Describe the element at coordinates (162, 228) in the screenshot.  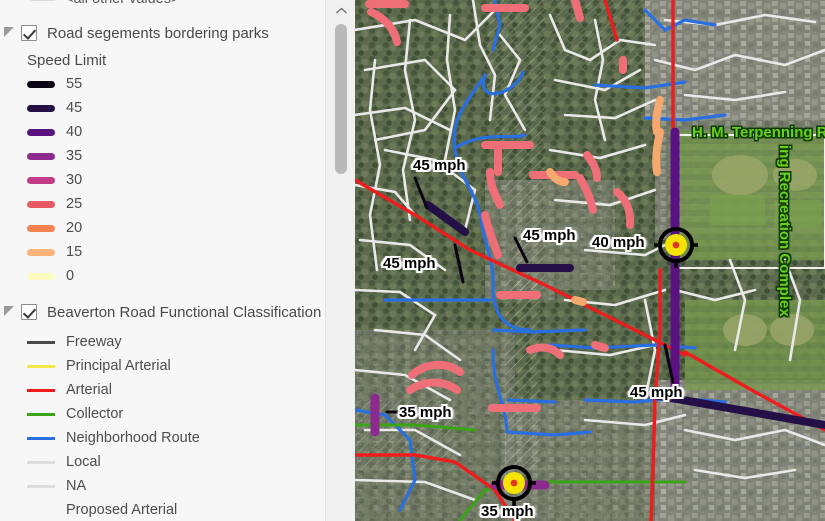
I see `legend-item-speed-20: 20` at that location.